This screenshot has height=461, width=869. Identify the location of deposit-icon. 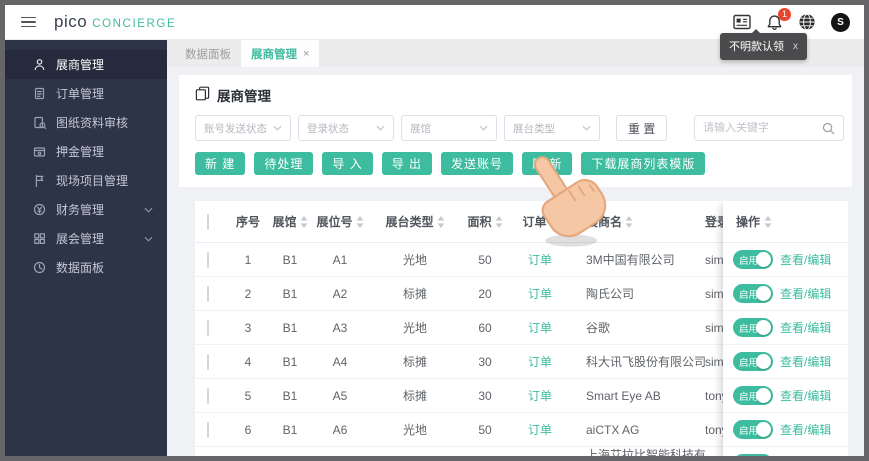
(39, 151).